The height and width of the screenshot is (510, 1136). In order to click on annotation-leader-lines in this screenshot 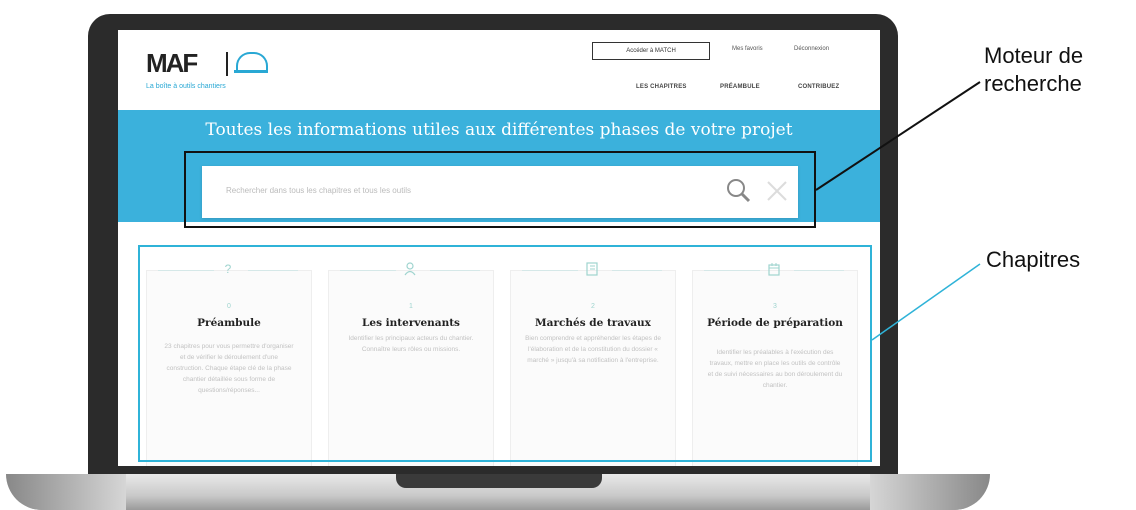, I will do `click(898, 211)`.